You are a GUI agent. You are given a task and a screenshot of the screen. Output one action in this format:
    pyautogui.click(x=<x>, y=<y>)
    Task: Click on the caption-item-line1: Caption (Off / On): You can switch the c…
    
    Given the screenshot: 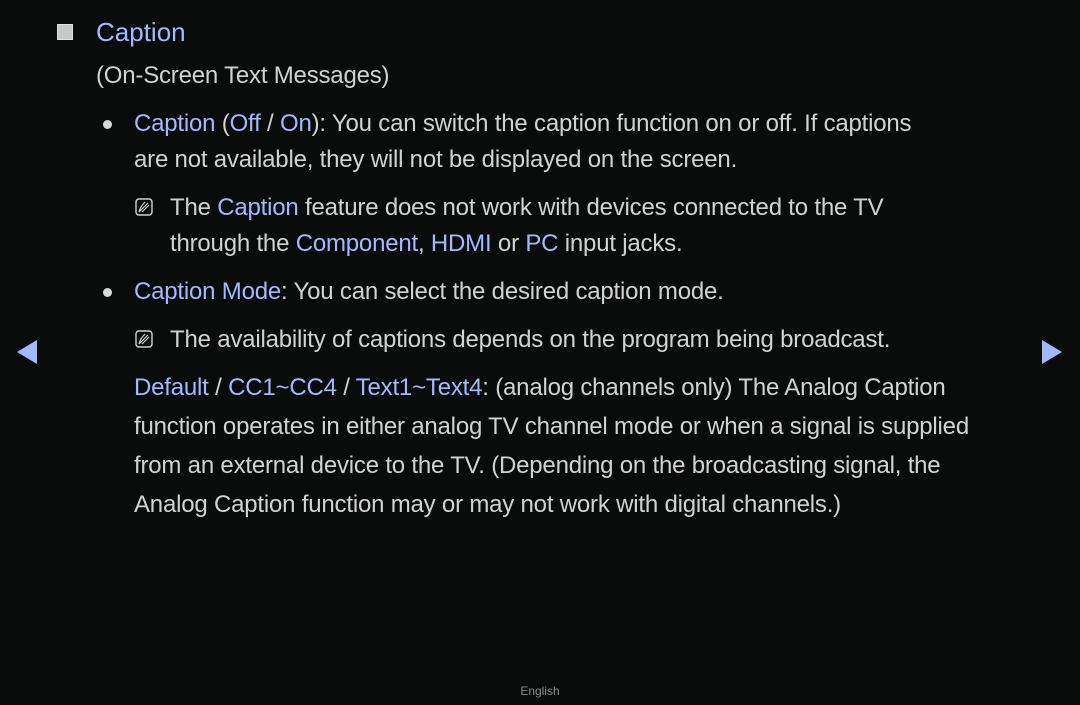 What is the action you would take?
    pyautogui.click(x=523, y=123)
    